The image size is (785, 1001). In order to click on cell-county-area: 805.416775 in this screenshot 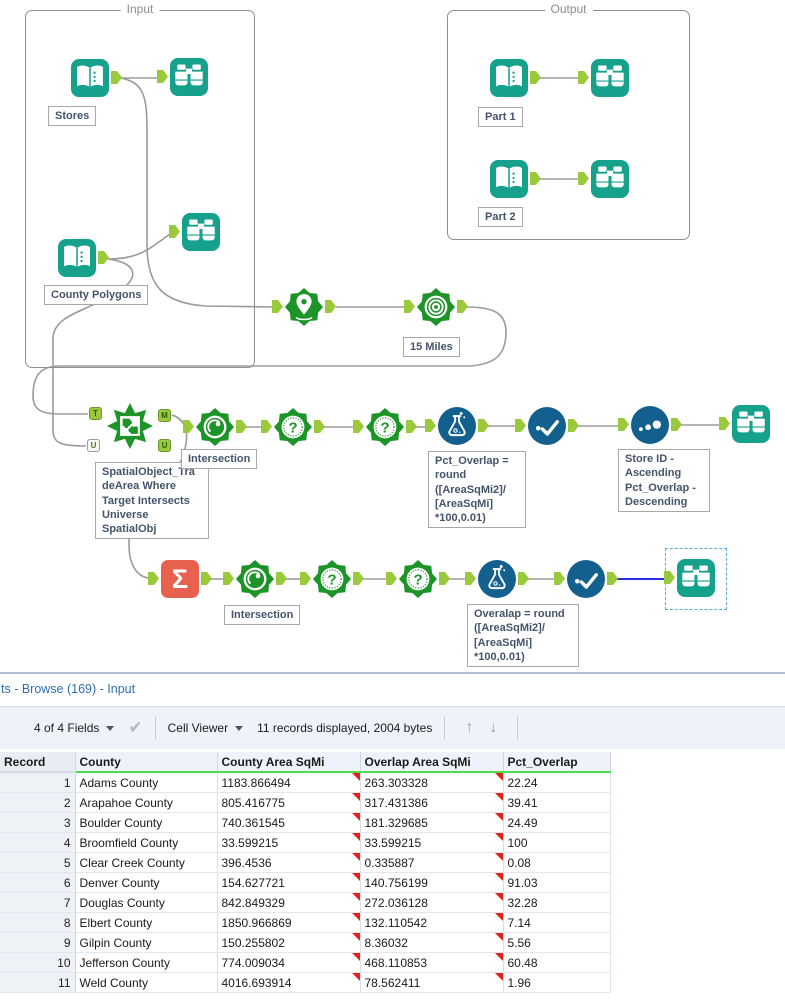, I will do `click(289, 802)`.